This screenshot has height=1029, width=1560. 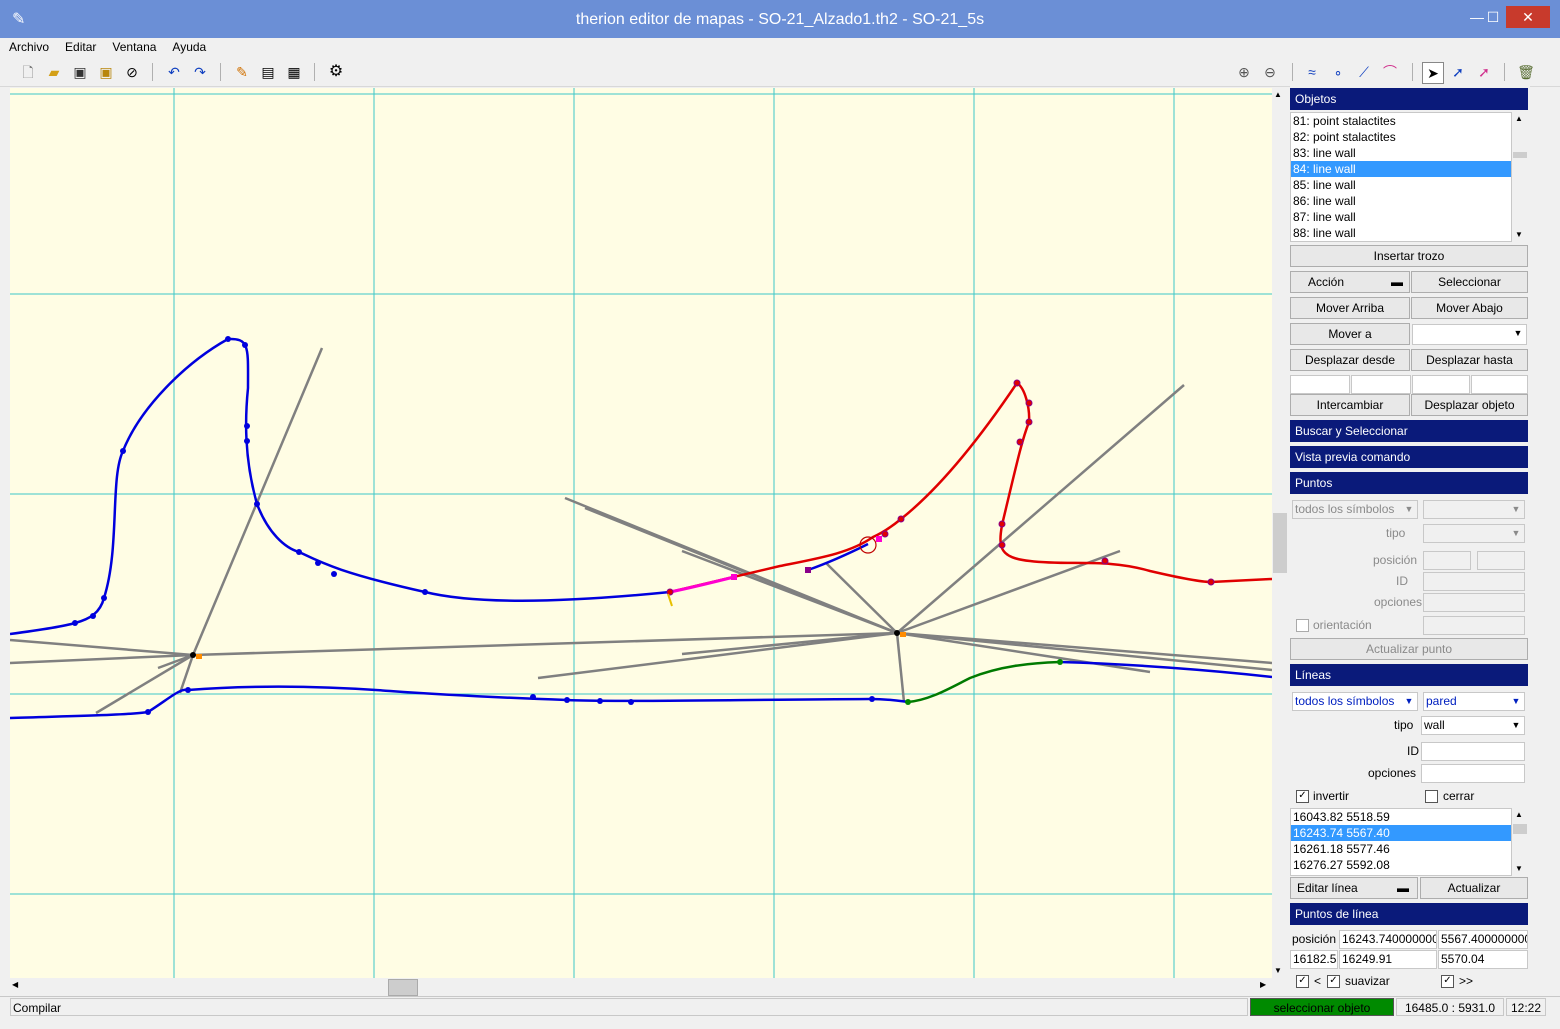 What do you see at coordinates (1381, 384) in the screenshot?
I see `desplazar-from-y-field` at bounding box center [1381, 384].